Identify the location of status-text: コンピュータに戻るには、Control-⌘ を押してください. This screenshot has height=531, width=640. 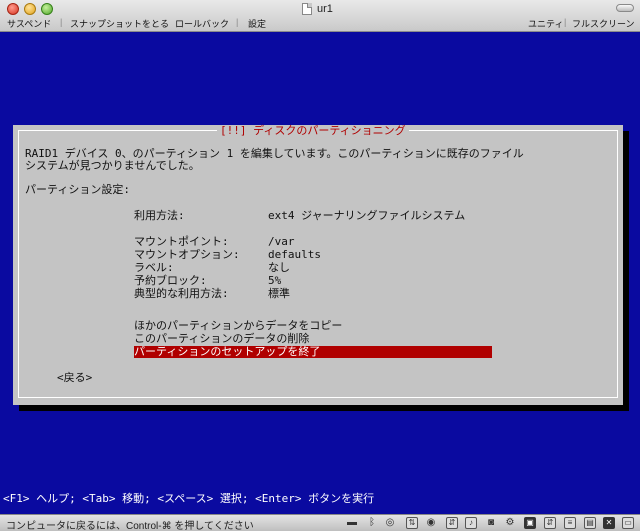
(130, 526).